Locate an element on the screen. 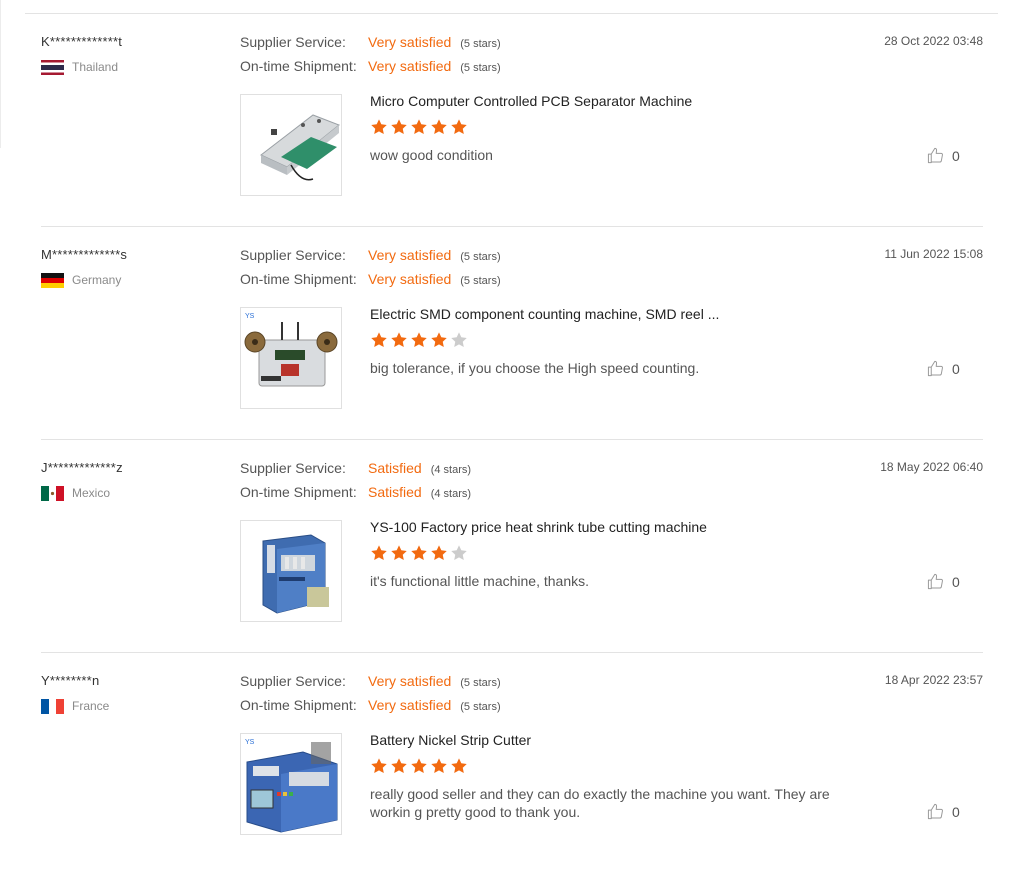  supplier-service-stars: (4 stars) is located at coordinates (451, 470).